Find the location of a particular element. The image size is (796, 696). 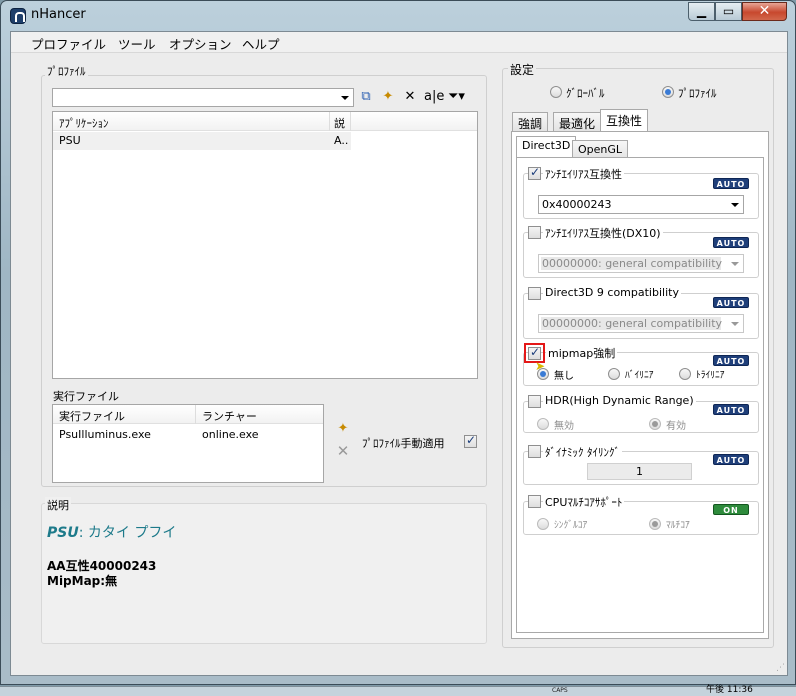

exe-list: 実行ファイル ランチャー PsuIlluminus.exe online.exe is located at coordinates (188, 443).